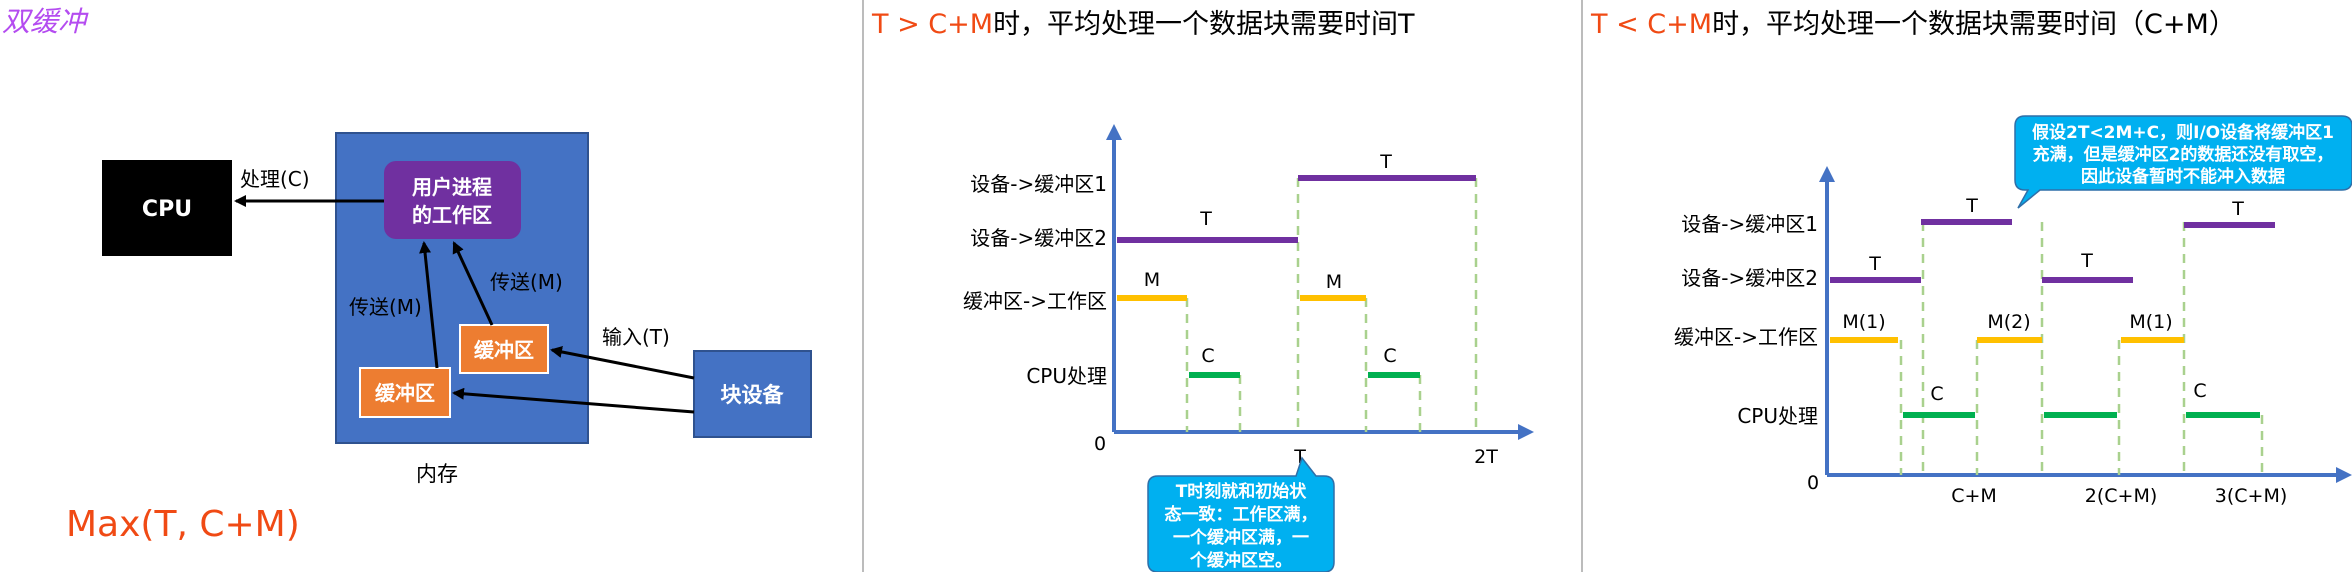  I want to click on right-row-label-device-buffer2: 设备->缓冲区2, so click(1749, 278).